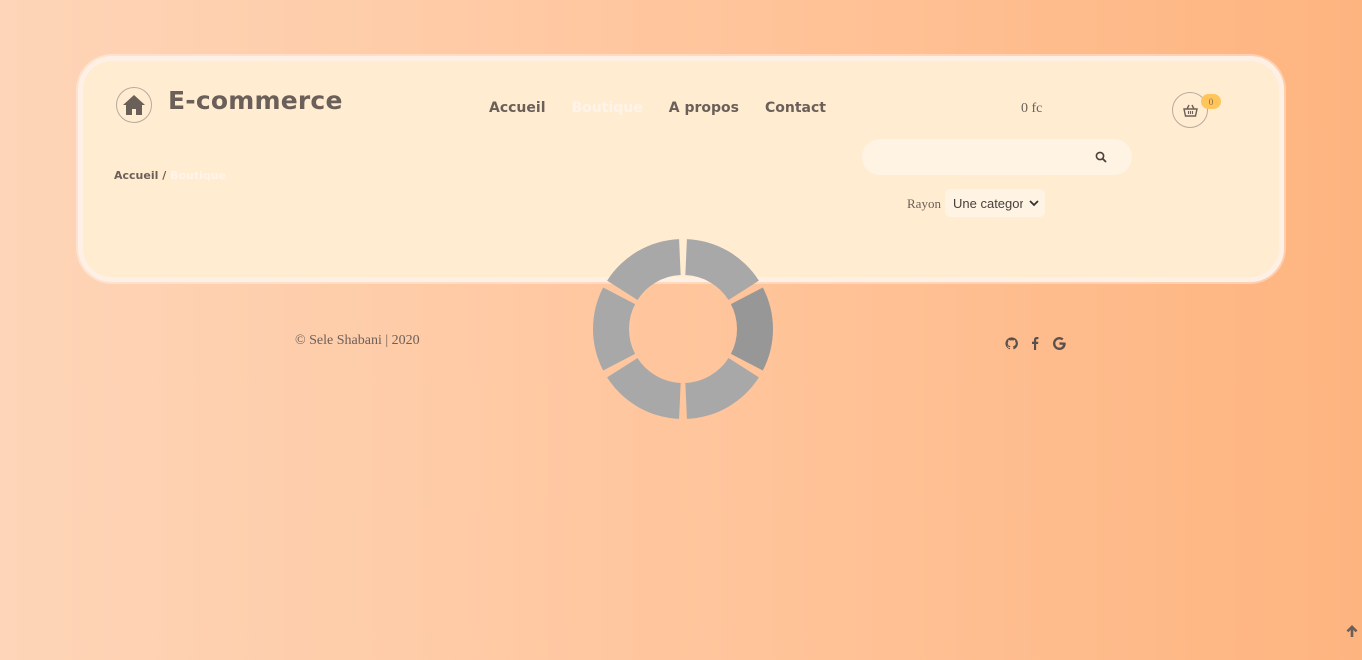 Image resolution: width=1362 pixels, height=660 pixels. I want to click on chevron-down-icon, so click(1034, 203).